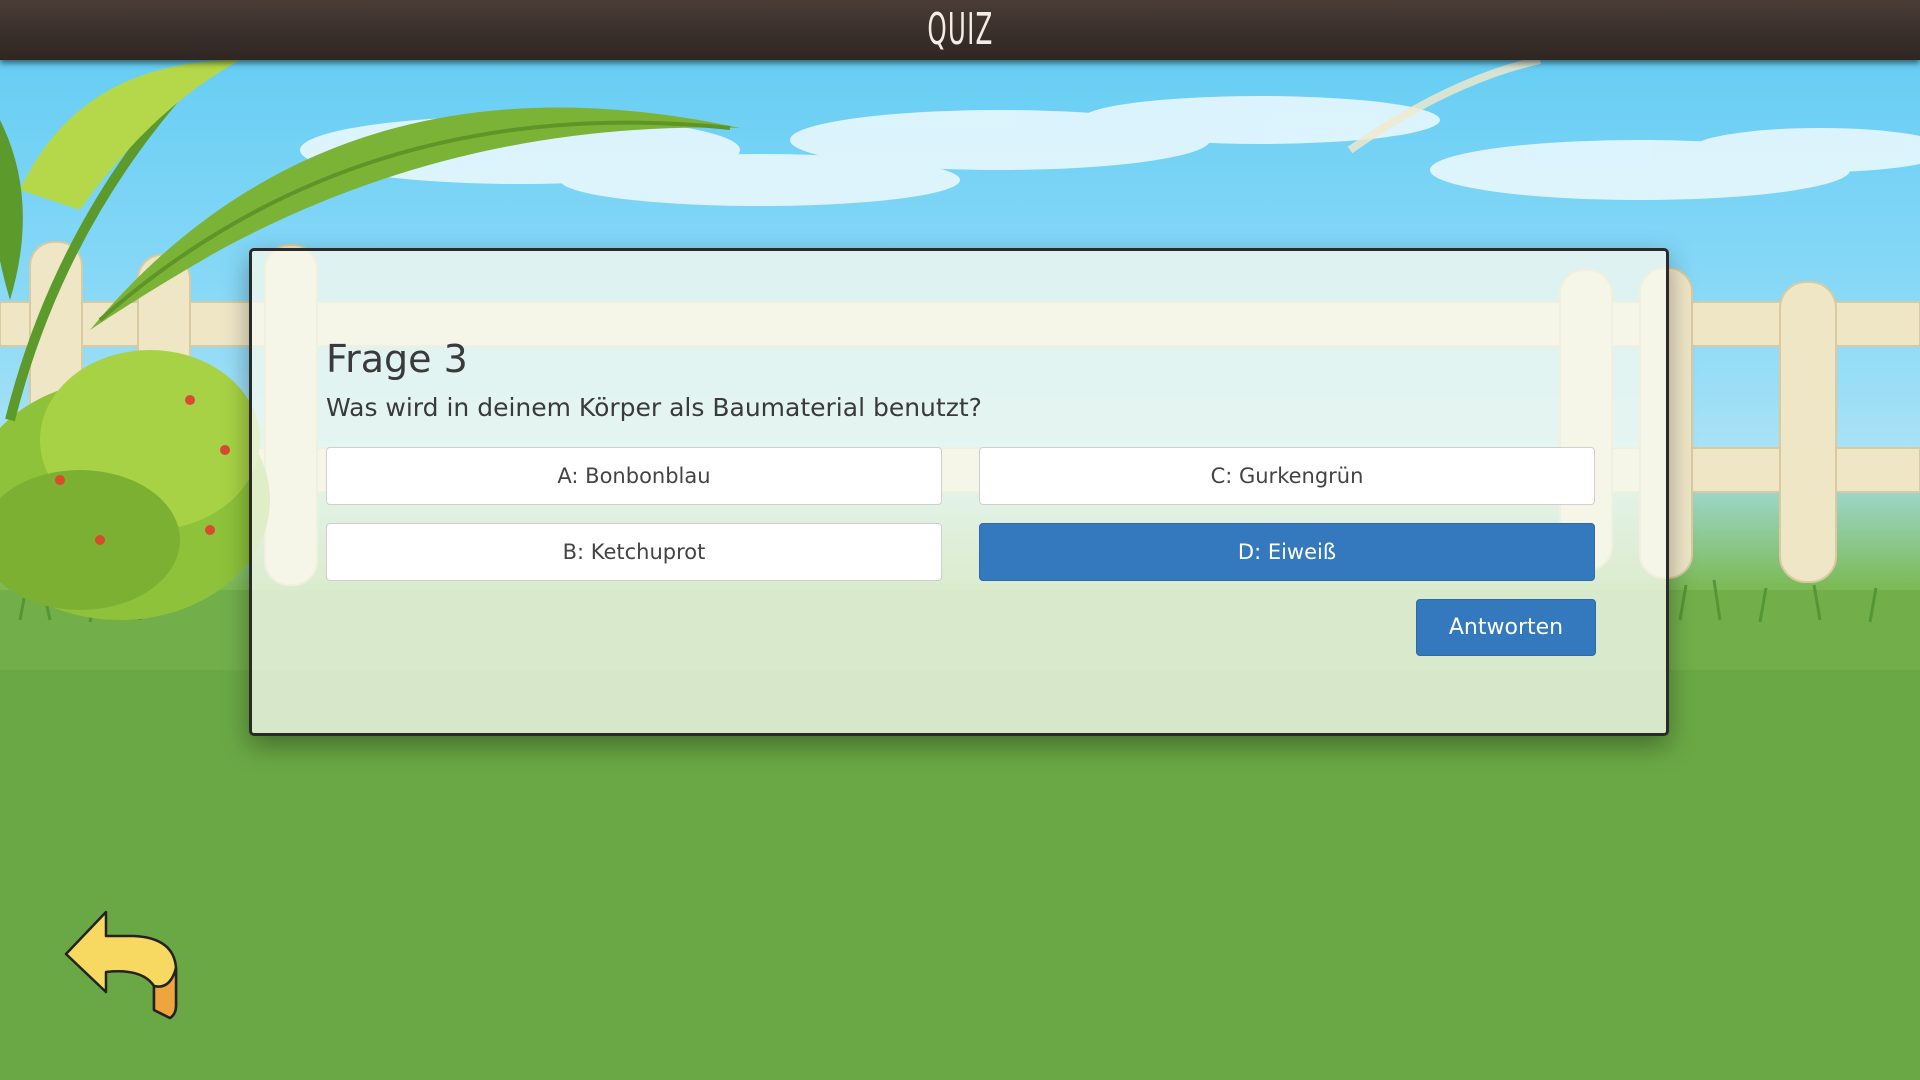  I want to click on answer-label: A: Bonbonblau, so click(634, 476).